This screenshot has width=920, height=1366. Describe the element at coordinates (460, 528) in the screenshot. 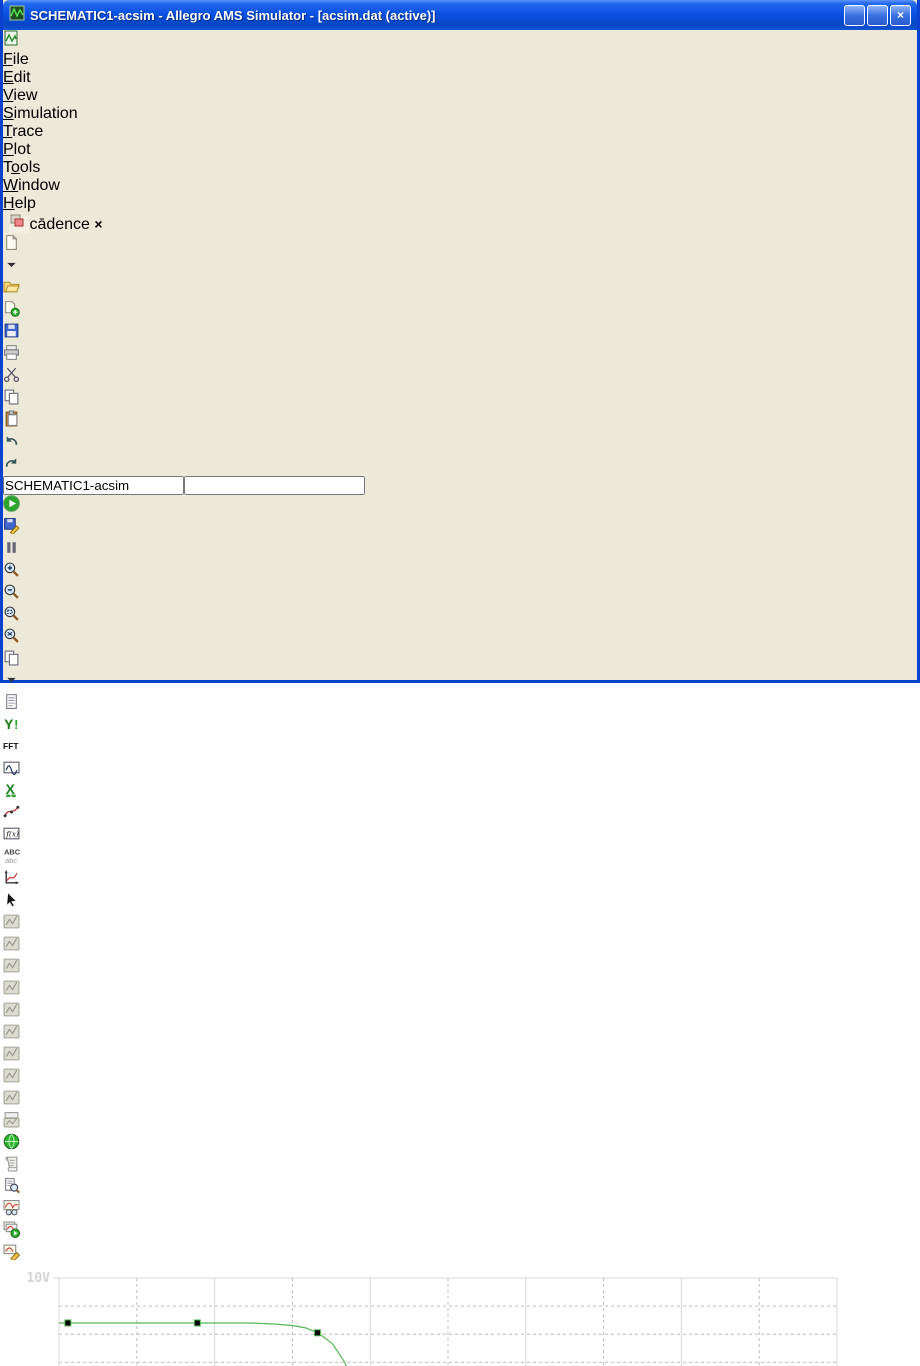

I see `edit-profile-button` at that location.